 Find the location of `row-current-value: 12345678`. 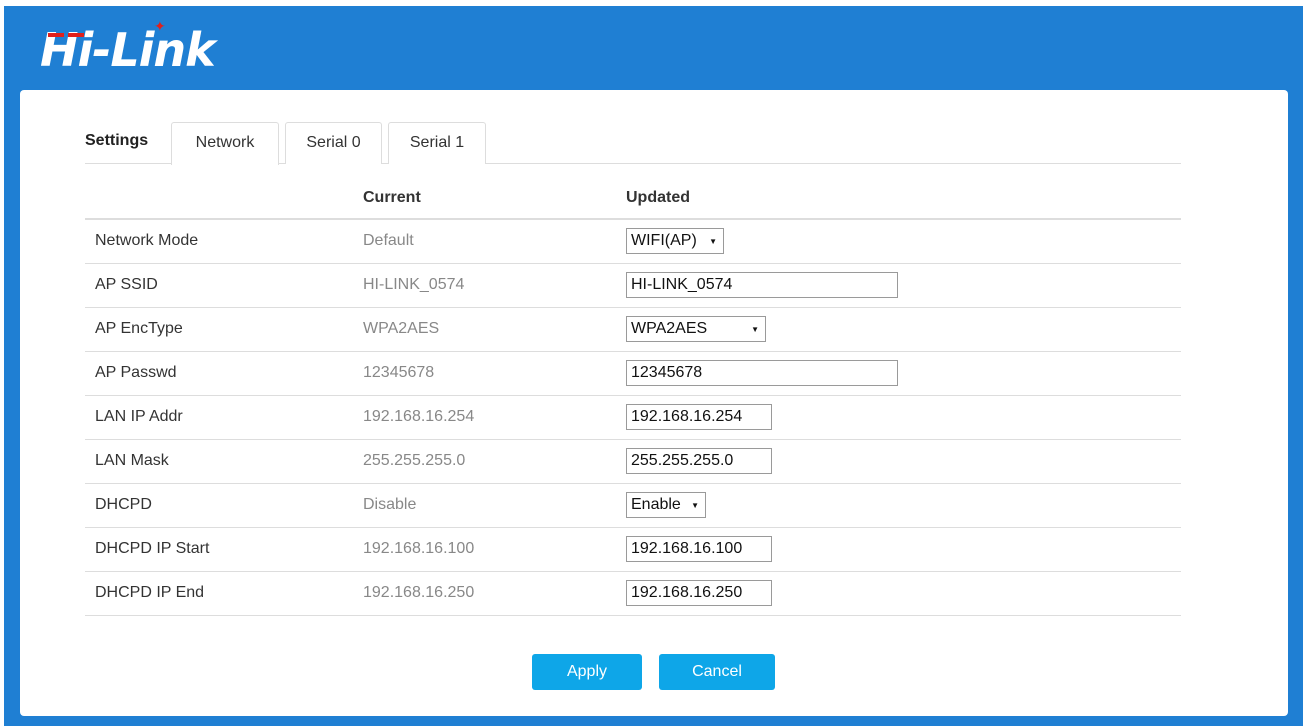

row-current-value: 12345678 is located at coordinates (494, 373).